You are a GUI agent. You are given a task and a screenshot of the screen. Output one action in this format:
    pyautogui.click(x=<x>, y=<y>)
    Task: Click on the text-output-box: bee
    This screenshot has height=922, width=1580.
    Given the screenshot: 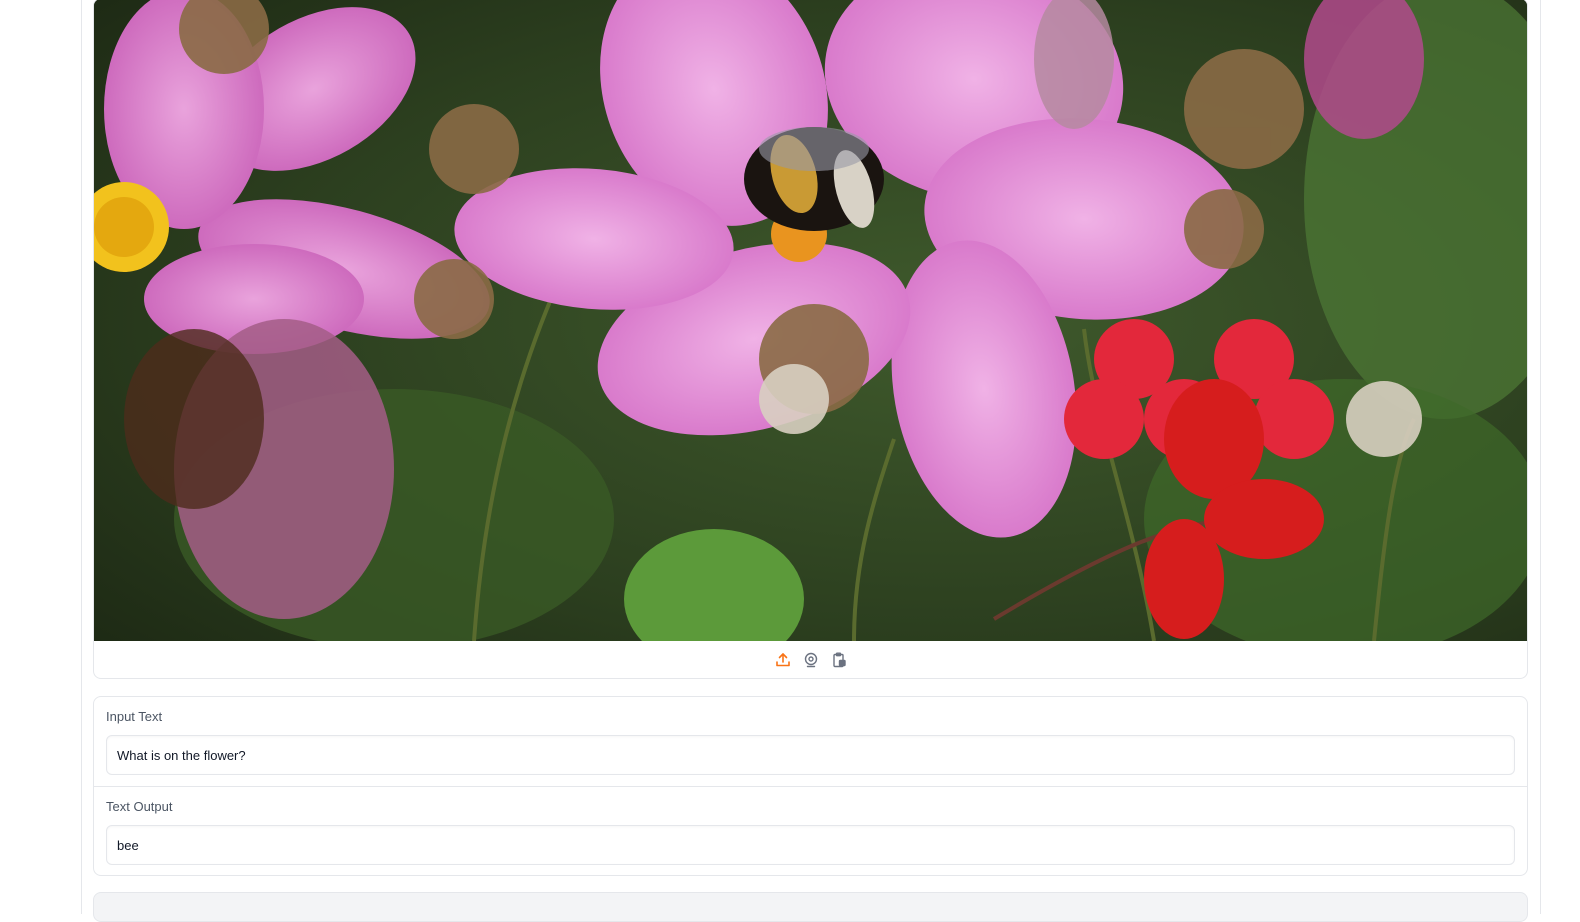 What is the action you would take?
    pyautogui.click(x=810, y=845)
    